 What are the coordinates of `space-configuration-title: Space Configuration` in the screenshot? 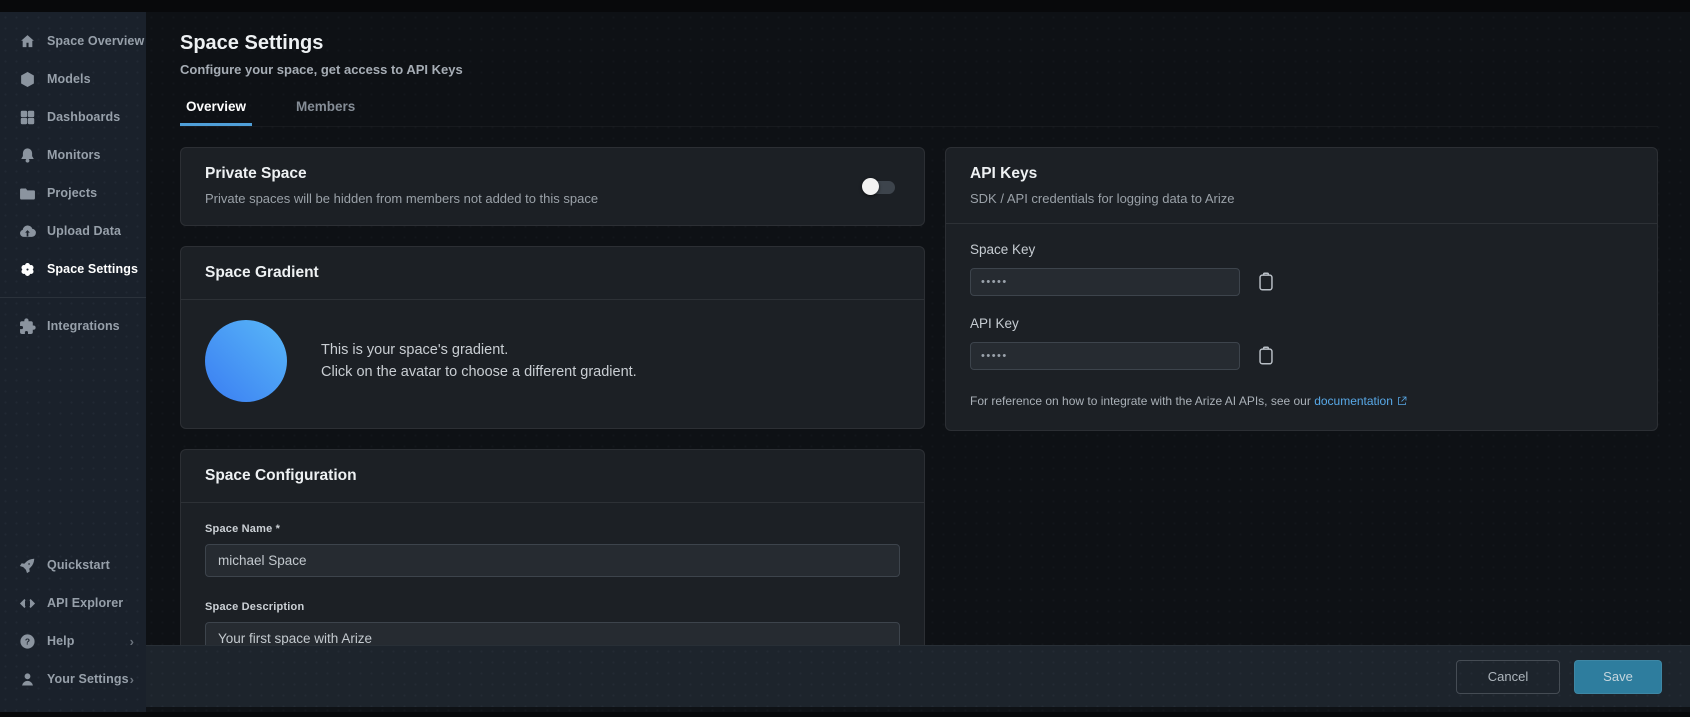 It's located at (281, 475).